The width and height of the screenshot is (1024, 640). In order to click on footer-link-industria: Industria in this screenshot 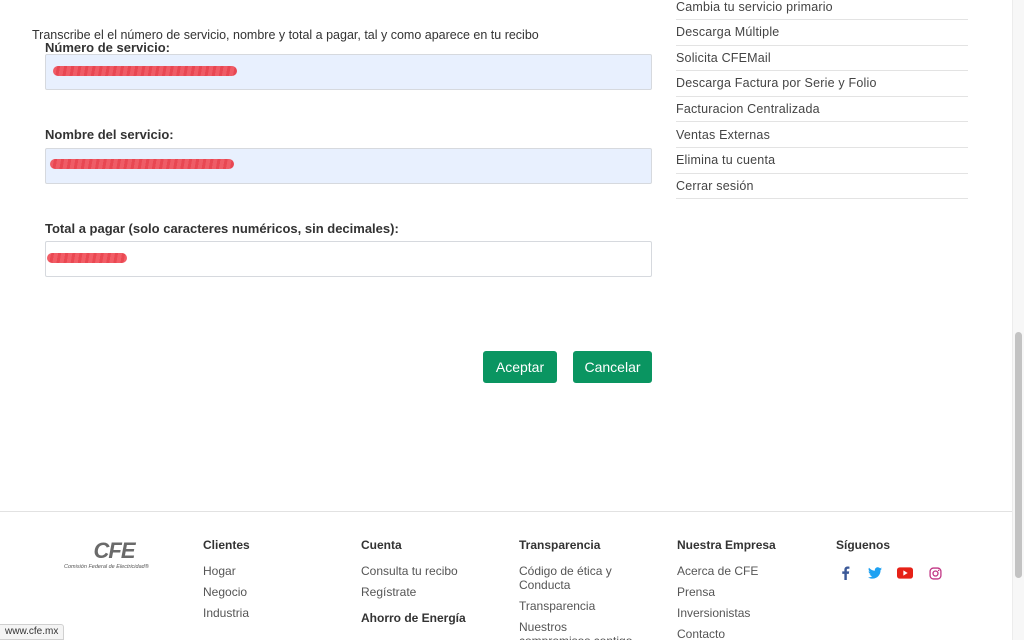, I will do `click(226, 613)`.